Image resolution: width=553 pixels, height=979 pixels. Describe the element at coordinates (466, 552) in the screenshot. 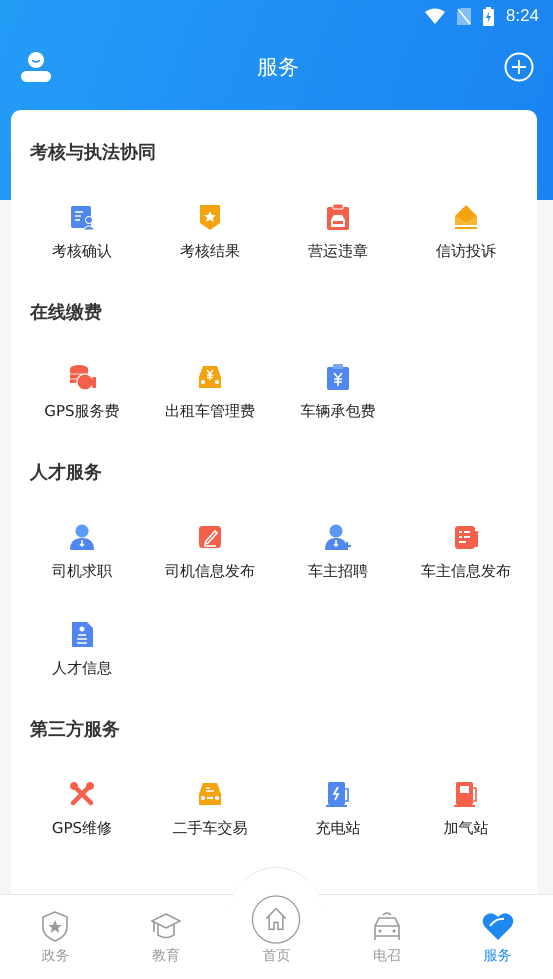

I see `service-item: 车主信息发布` at that location.